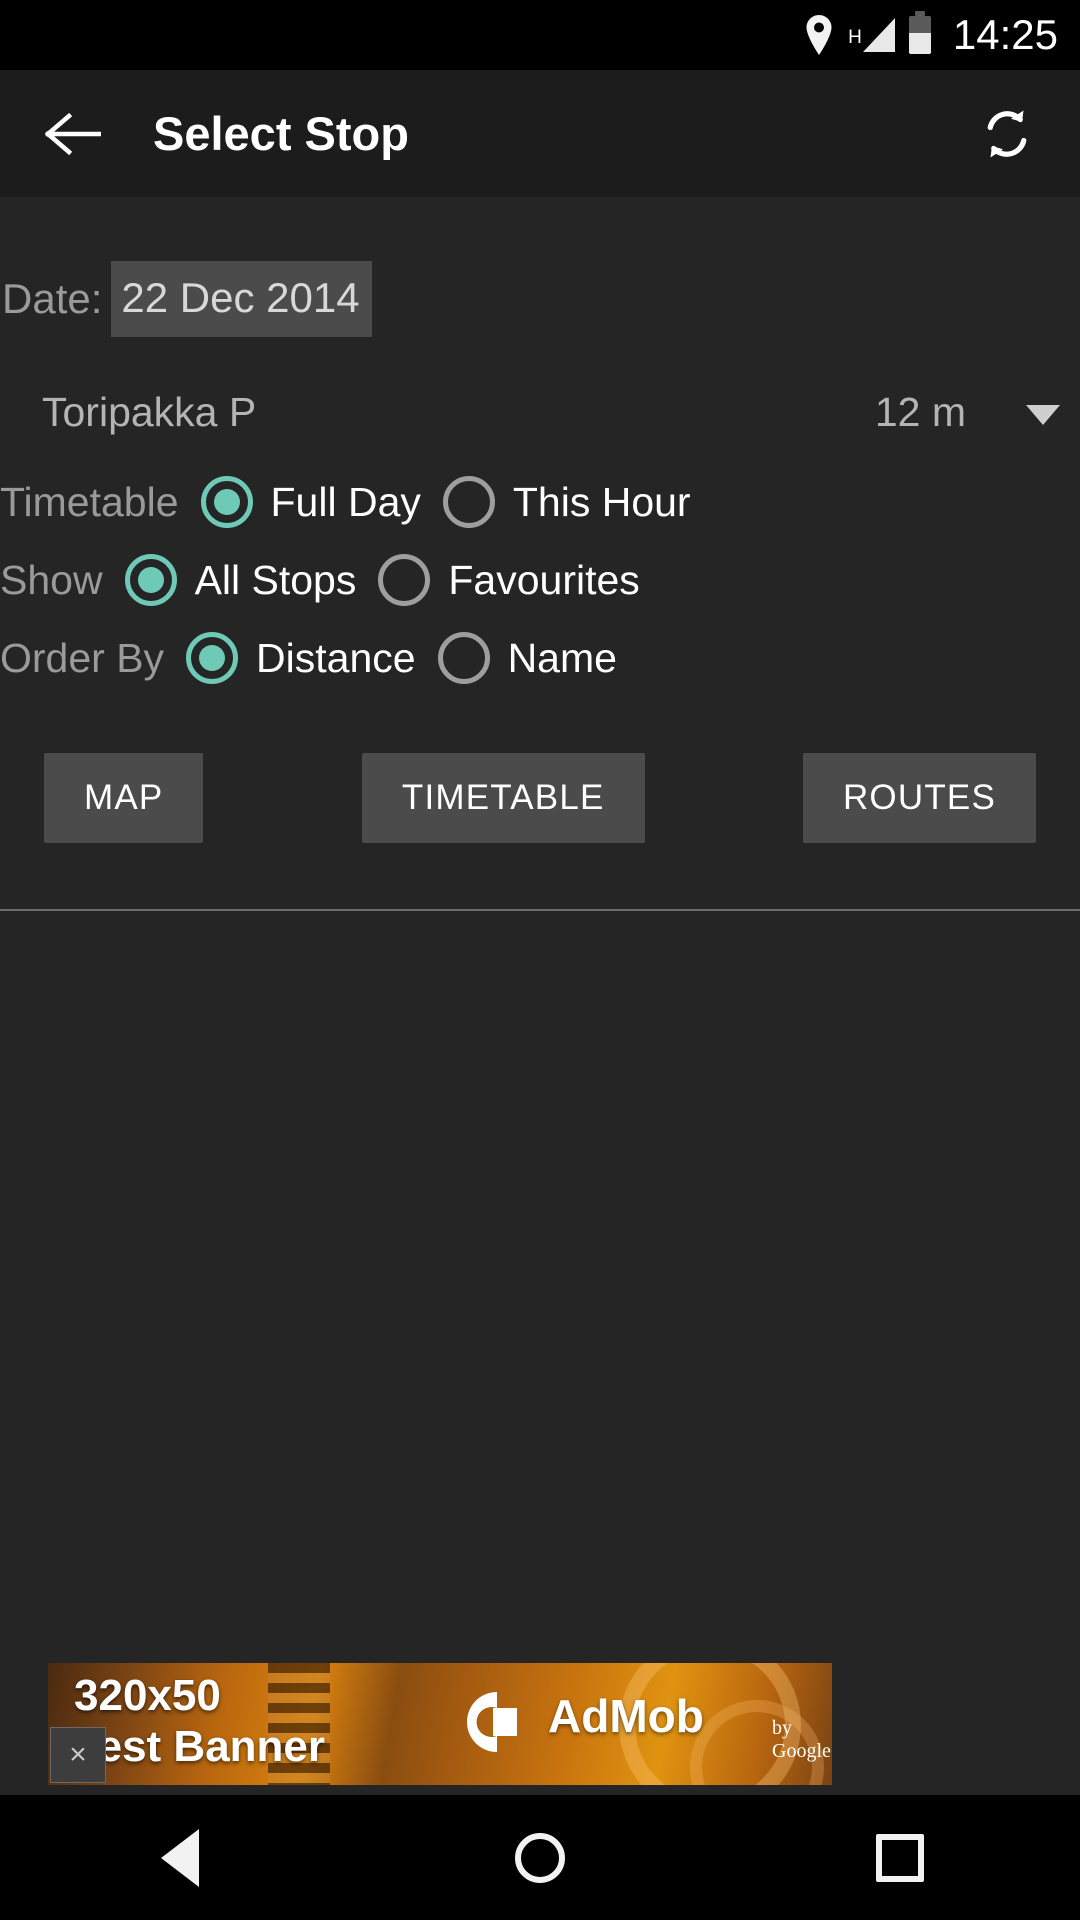  Describe the element at coordinates (89, 501) in the screenshot. I see `option-label-timetable: Timetable` at that location.